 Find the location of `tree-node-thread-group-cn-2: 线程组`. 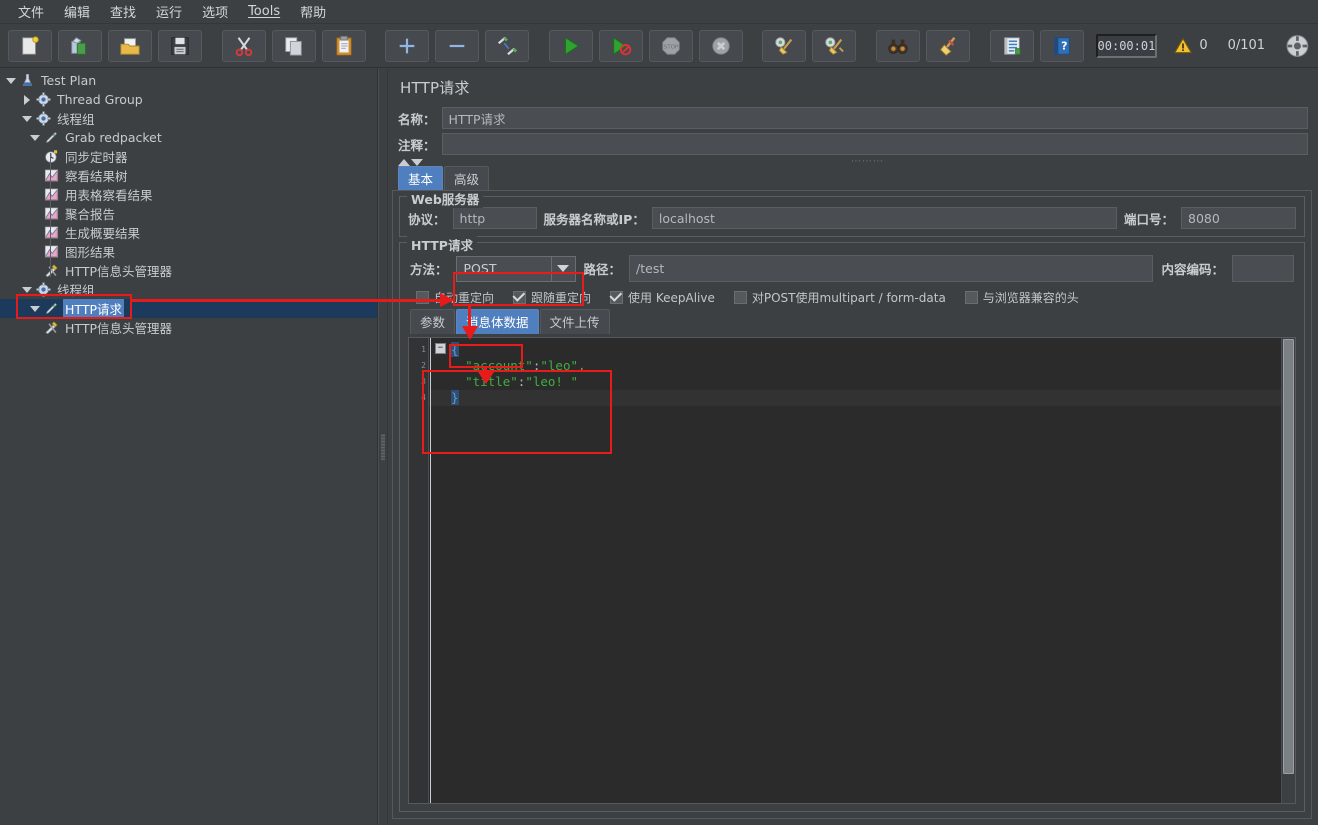

tree-node-thread-group-cn-2: 线程组 is located at coordinates (188, 289).